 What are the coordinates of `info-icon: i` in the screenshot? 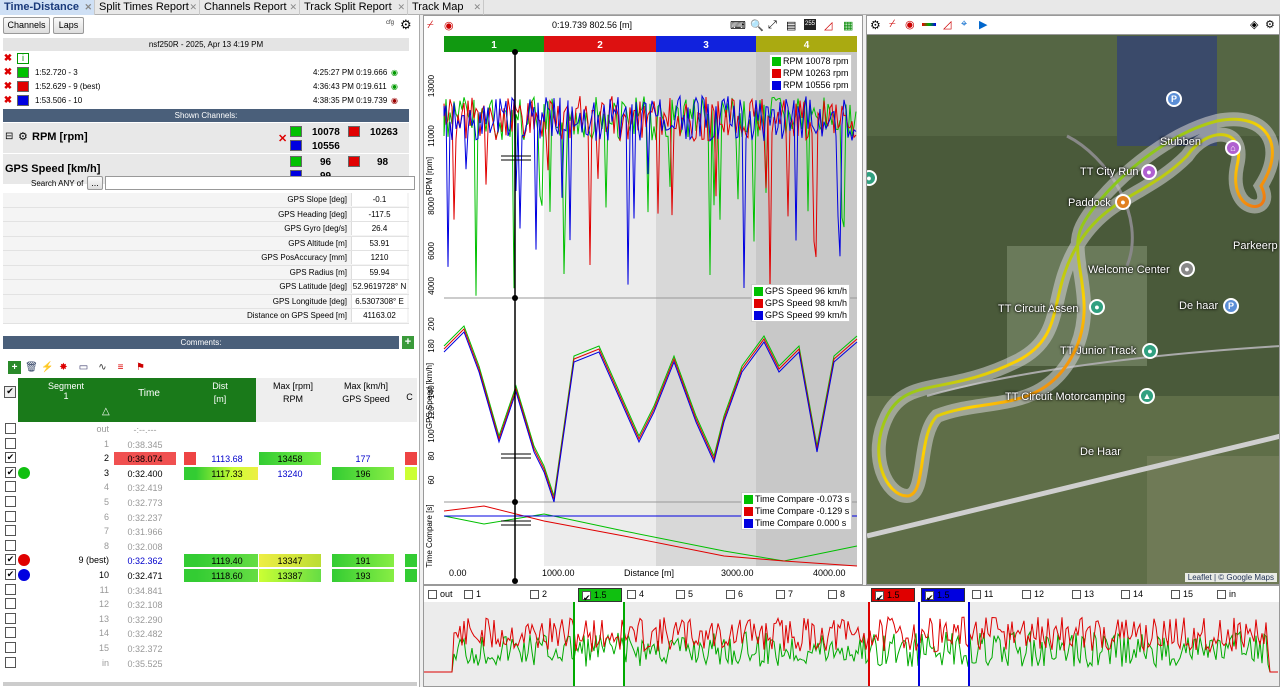 It's located at (23, 58).